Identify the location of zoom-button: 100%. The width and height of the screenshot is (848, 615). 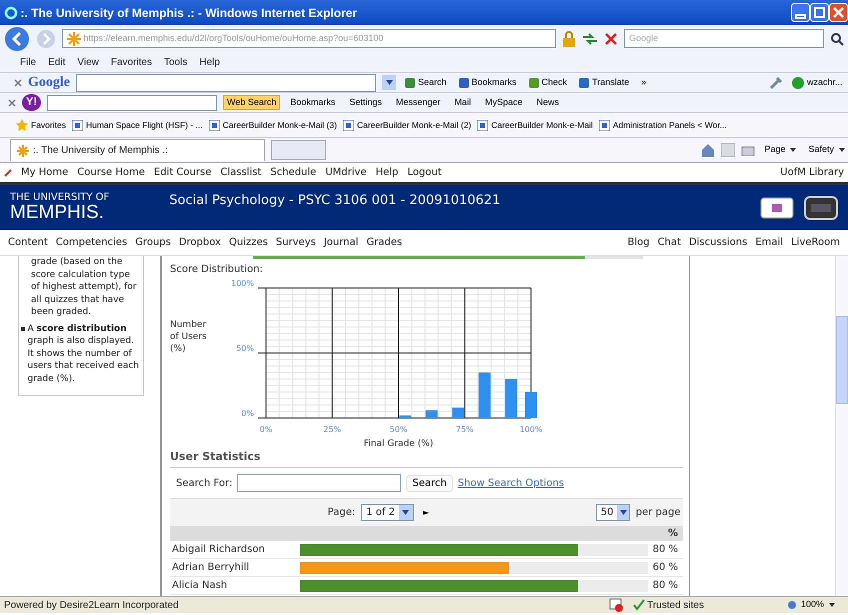
(811, 605).